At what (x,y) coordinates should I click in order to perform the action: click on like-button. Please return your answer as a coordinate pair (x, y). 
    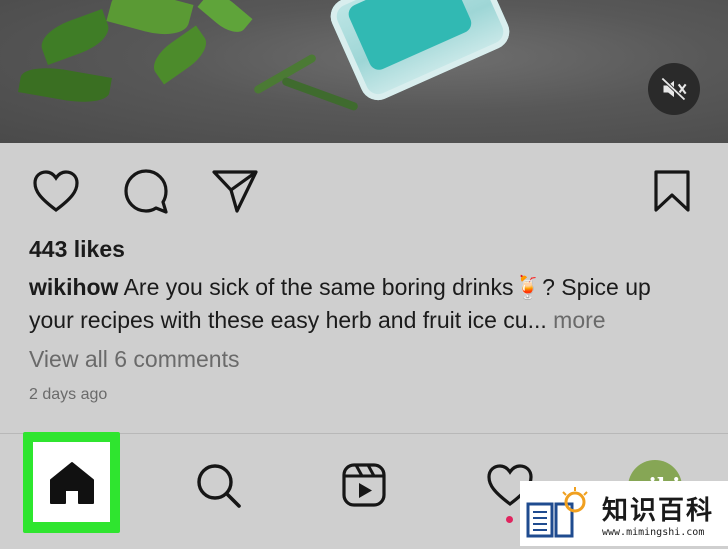
    Looking at the image, I should click on (56, 191).